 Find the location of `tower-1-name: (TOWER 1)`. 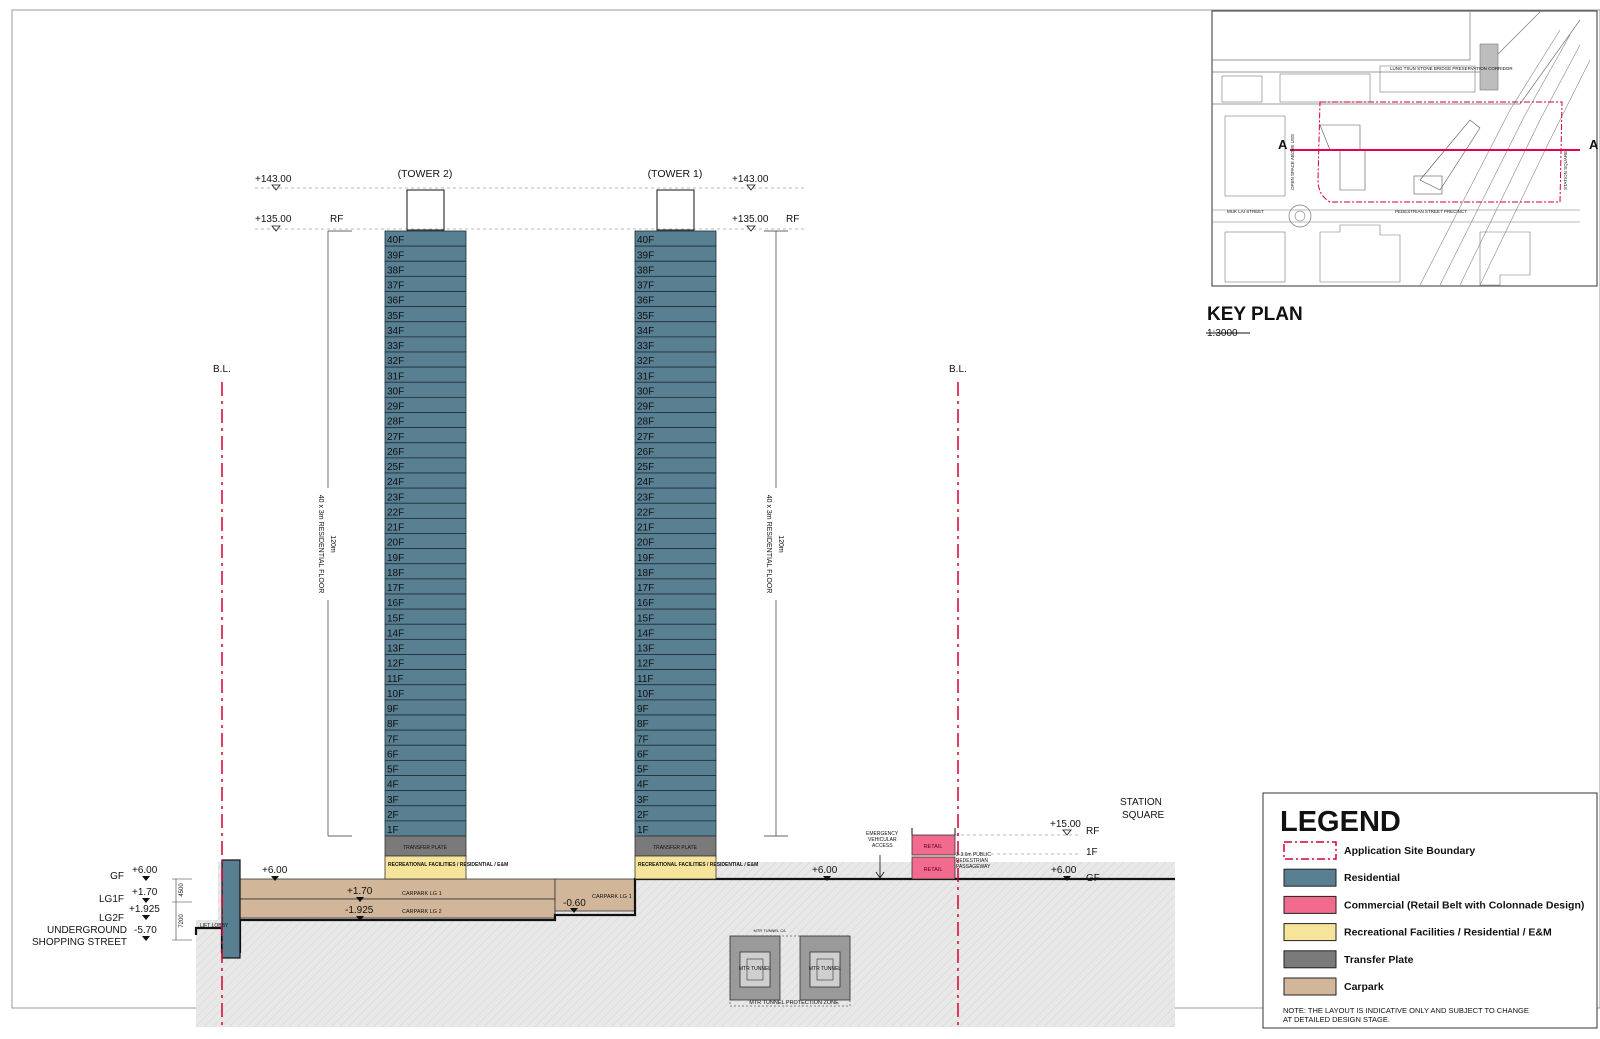

tower-1-name: (TOWER 1) is located at coordinates (675, 174).